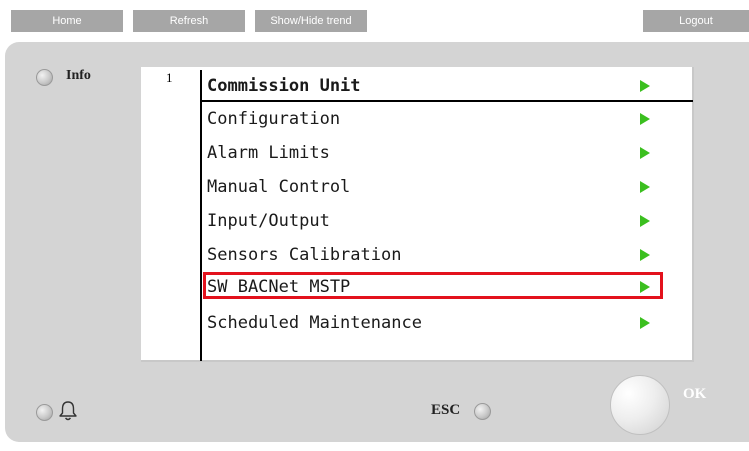  What do you see at coordinates (374, 17) in the screenshot?
I see `top-toolbar: Home Refresh Show/Hide trend Logout` at bounding box center [374, 17].